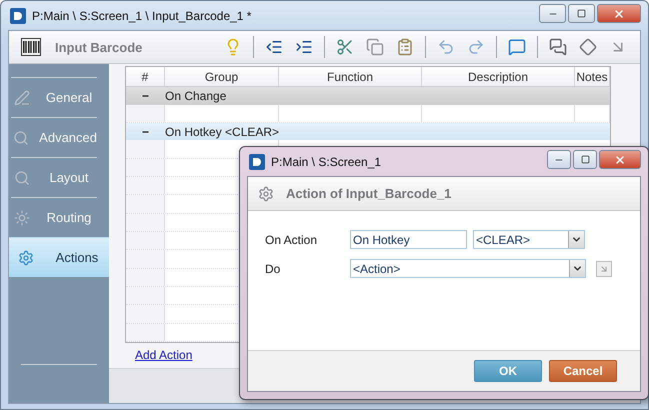 This screenshot has height=410, width=649. Describe the element at coordinates (196, 95) in the screenshot. I see `group-name: On Change` at that location.